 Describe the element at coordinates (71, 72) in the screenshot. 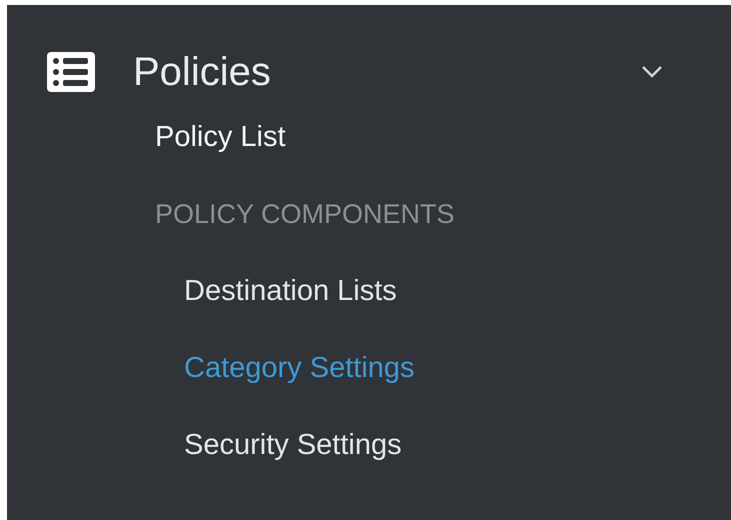

I see `list-icon` at that location.